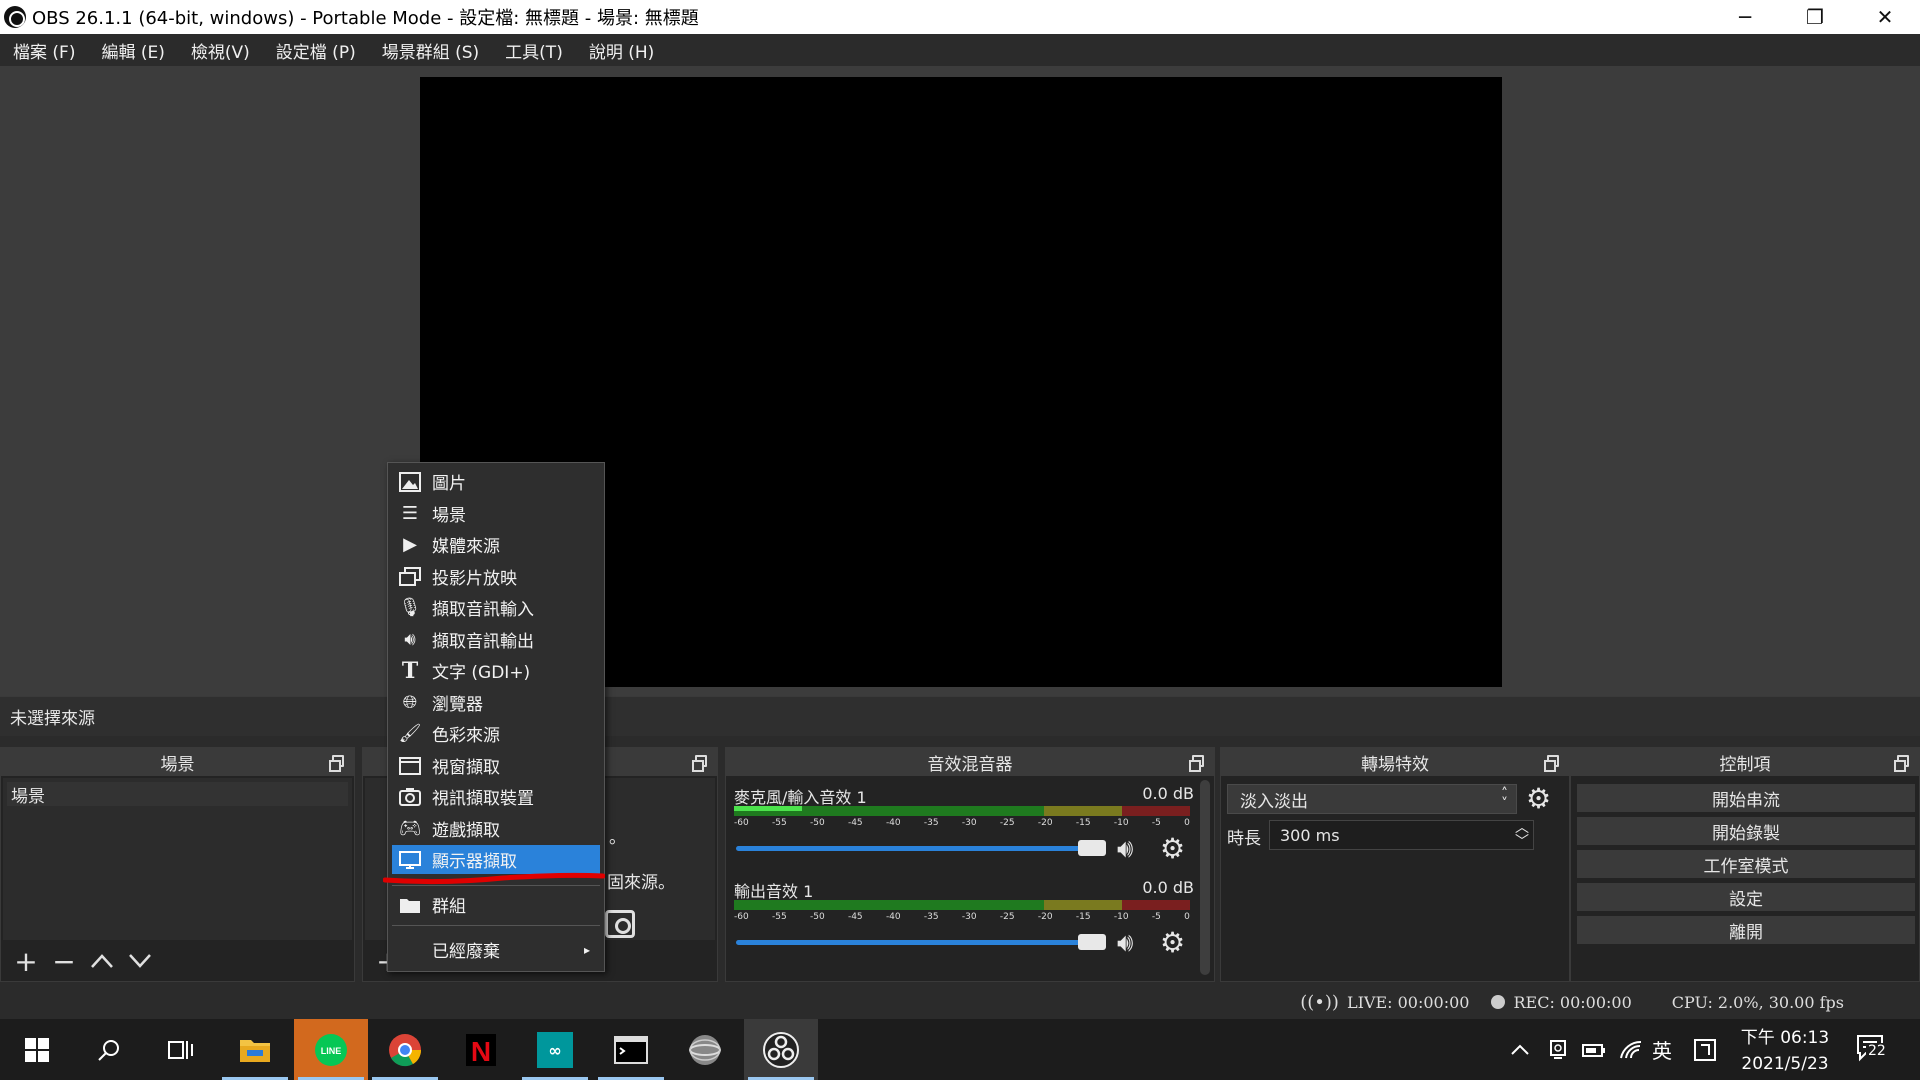 This screenshot has height=1080, width=1920. Describe the element at coordinates (220, 50) in the screenshot. I see `menu-view: 檢視(V)` at that location.